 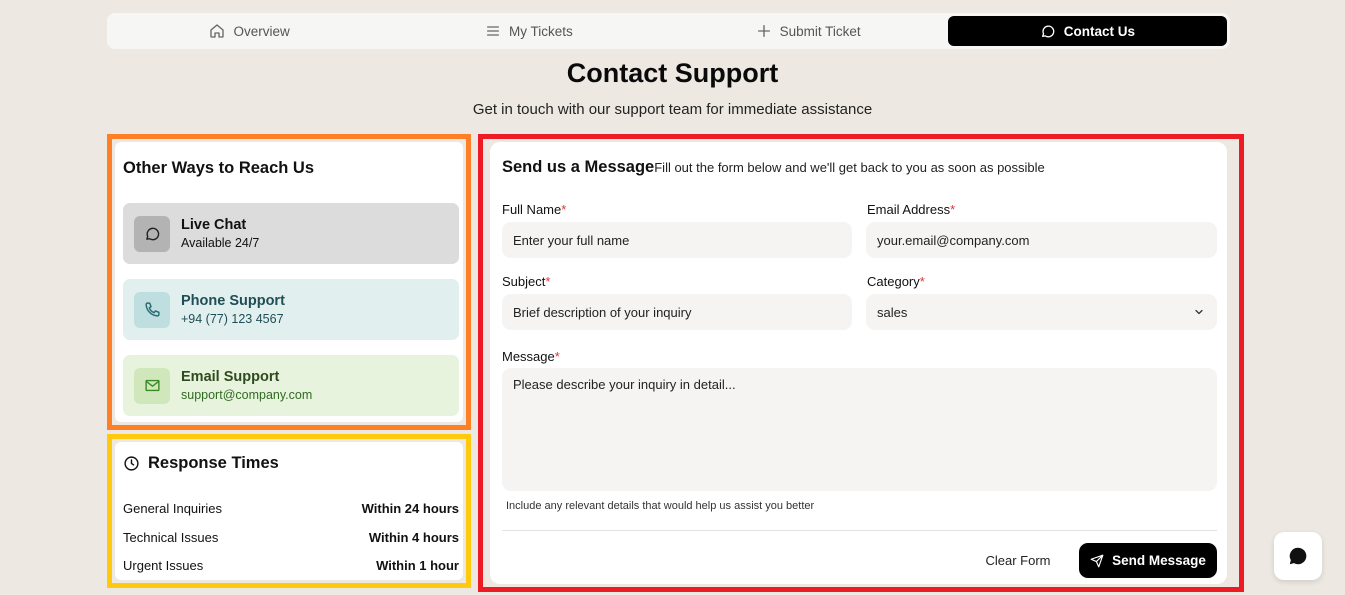 I want to click on response-title: Response Times, so click(x=213, y=463).